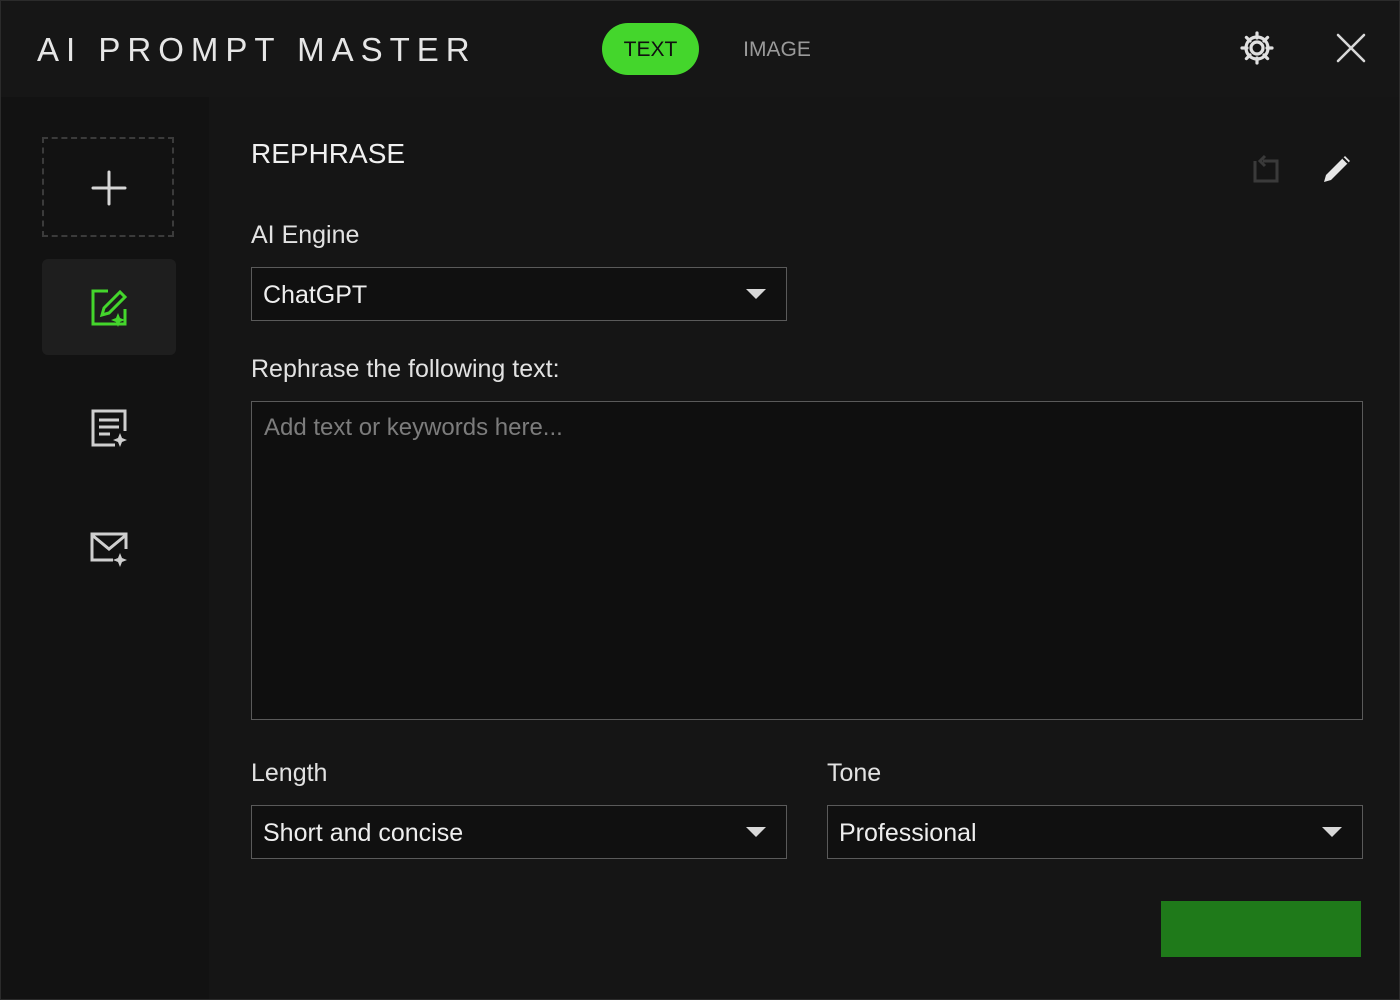  I want to click on plus-icon, so click(109, 188).